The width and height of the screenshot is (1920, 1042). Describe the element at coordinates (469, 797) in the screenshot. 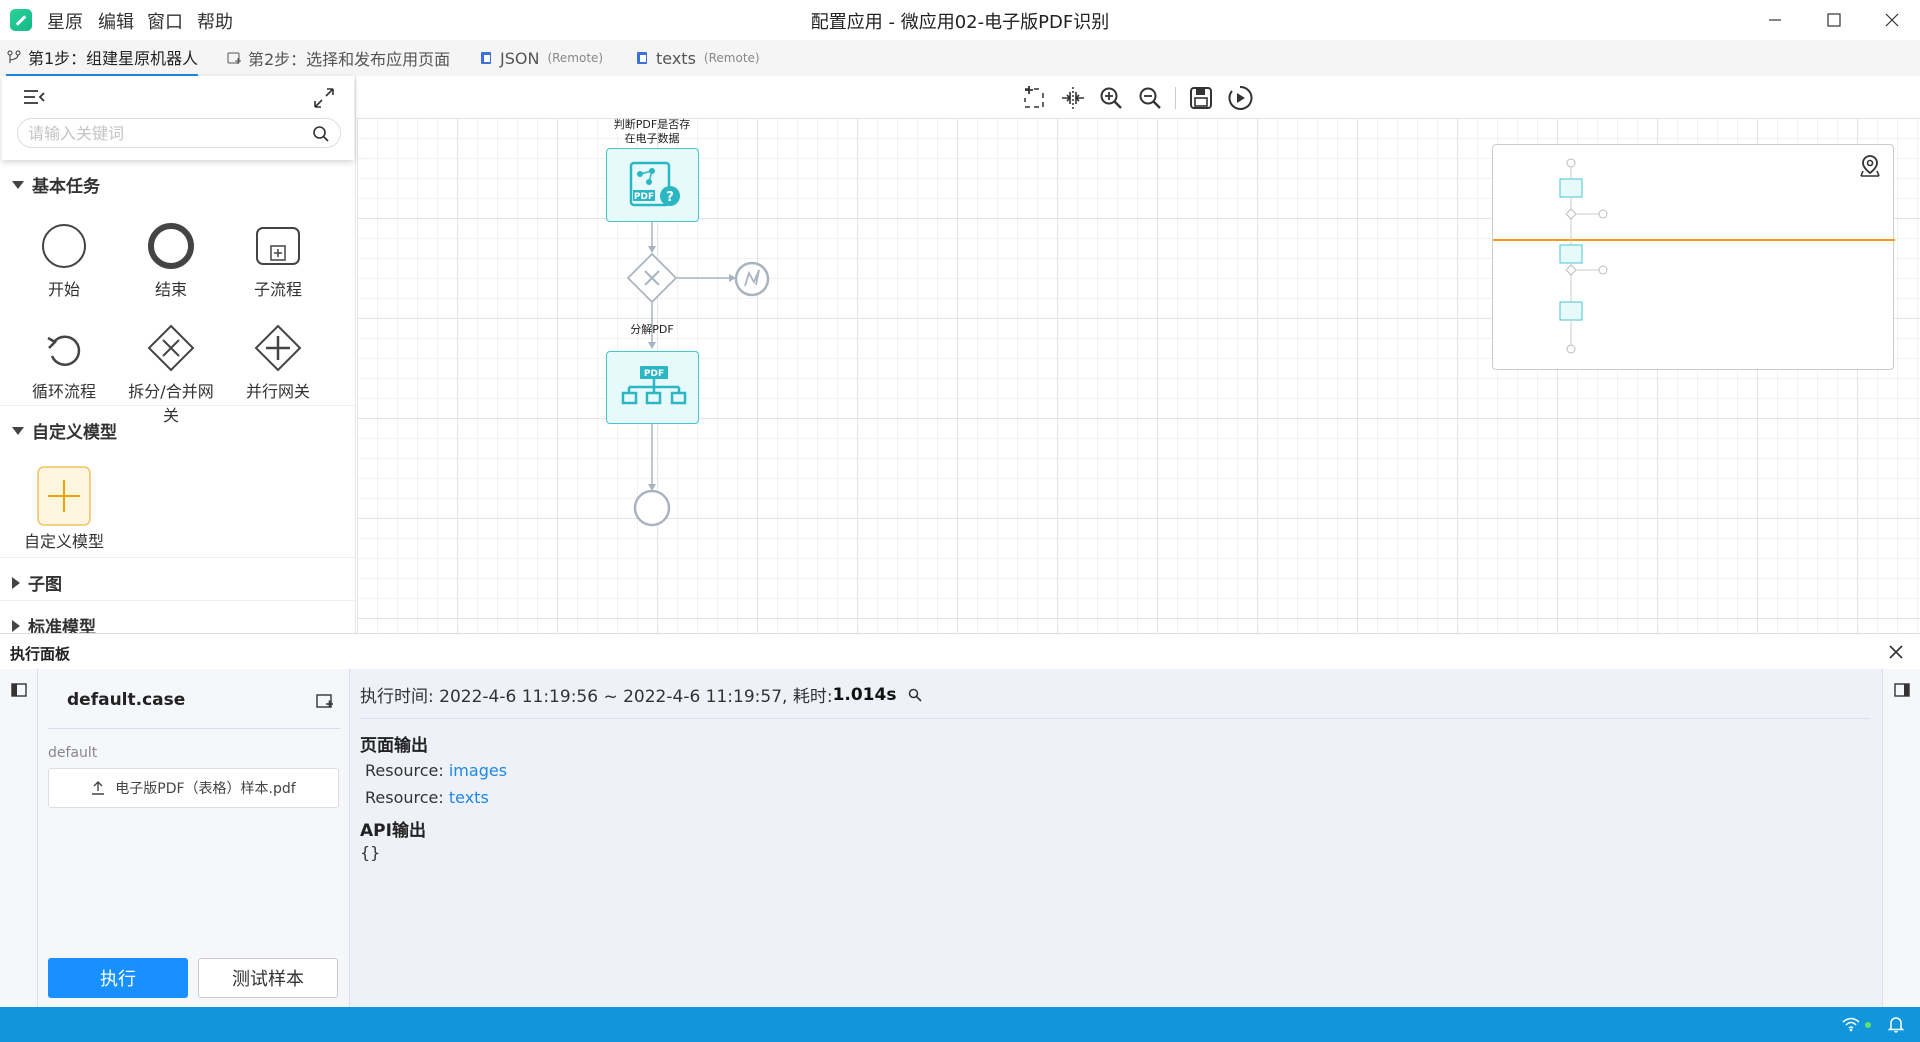

I see `resource-link-texts: texts` at that location.